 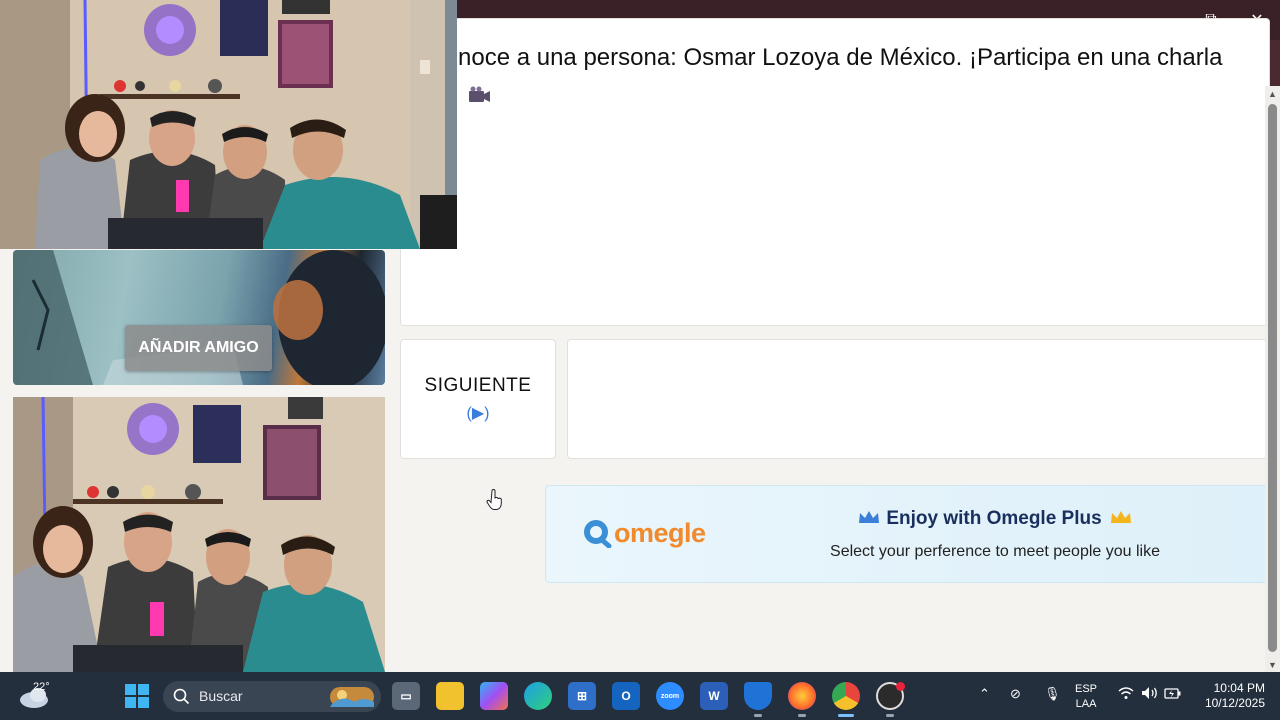 I want to click on banner-title: Enjoy with Omegle Plus, so click(x=995, y=519).